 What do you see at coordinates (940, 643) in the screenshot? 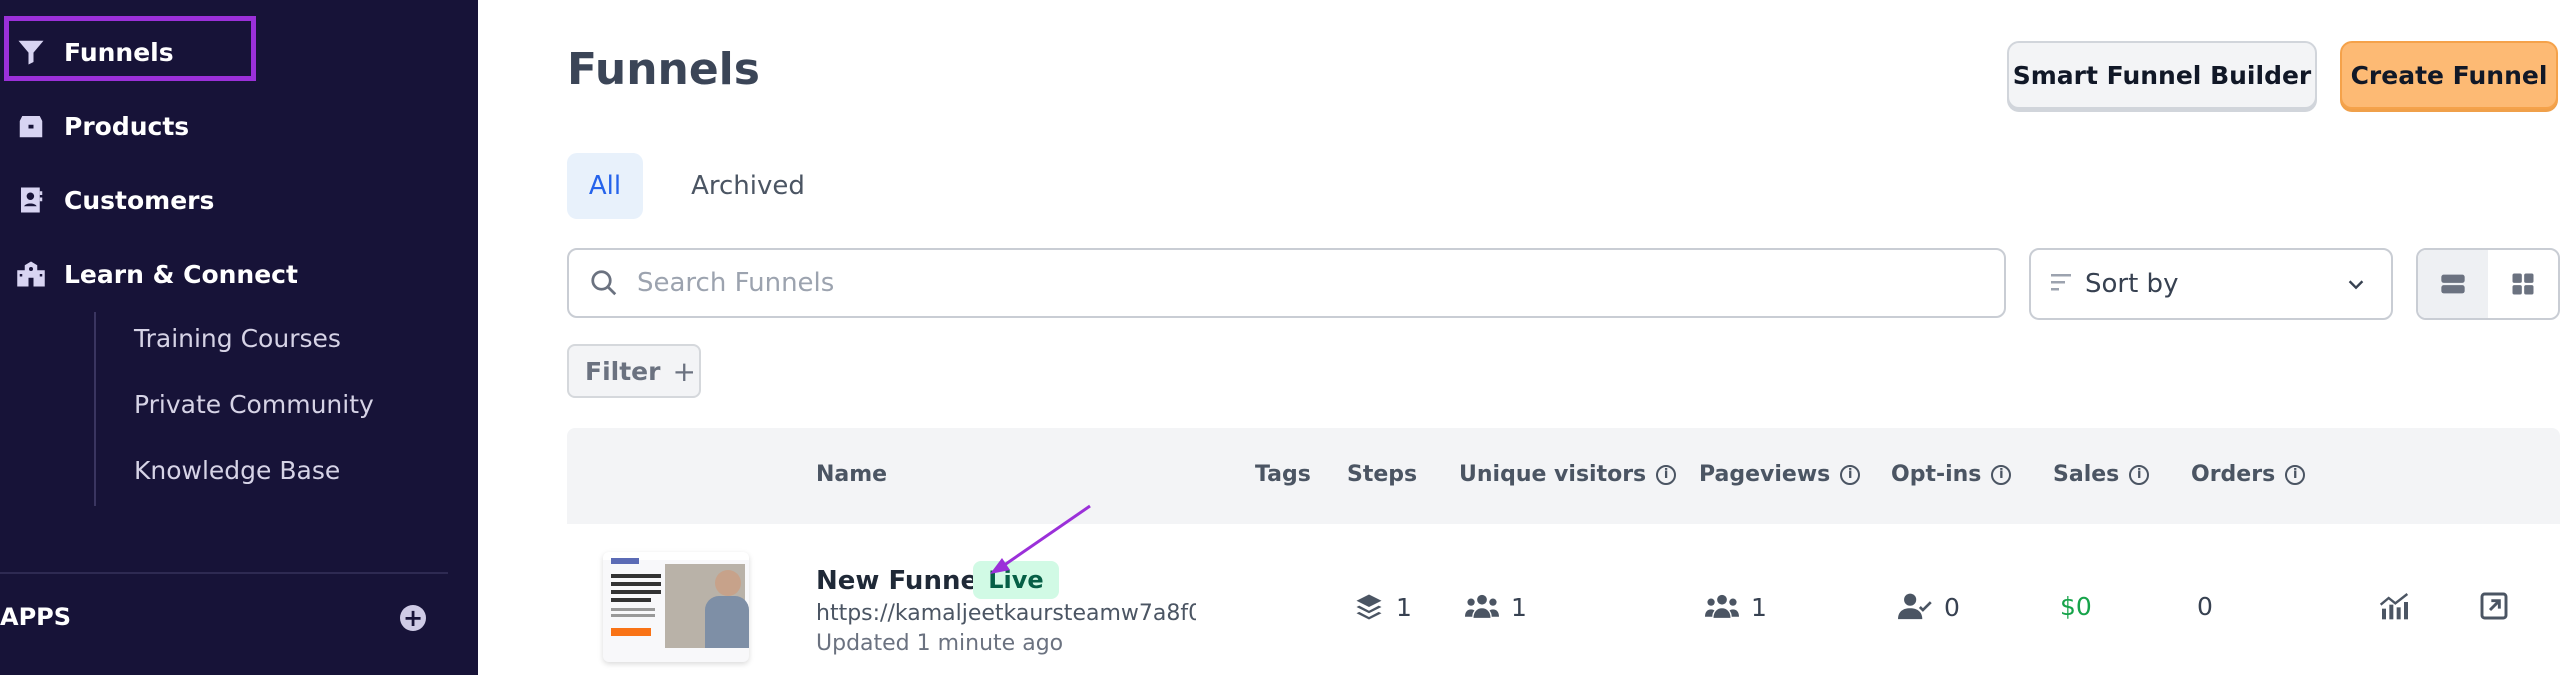
I see `funnel-updated-time: Updated 1 minute ago` at bounding box center [940, 643].